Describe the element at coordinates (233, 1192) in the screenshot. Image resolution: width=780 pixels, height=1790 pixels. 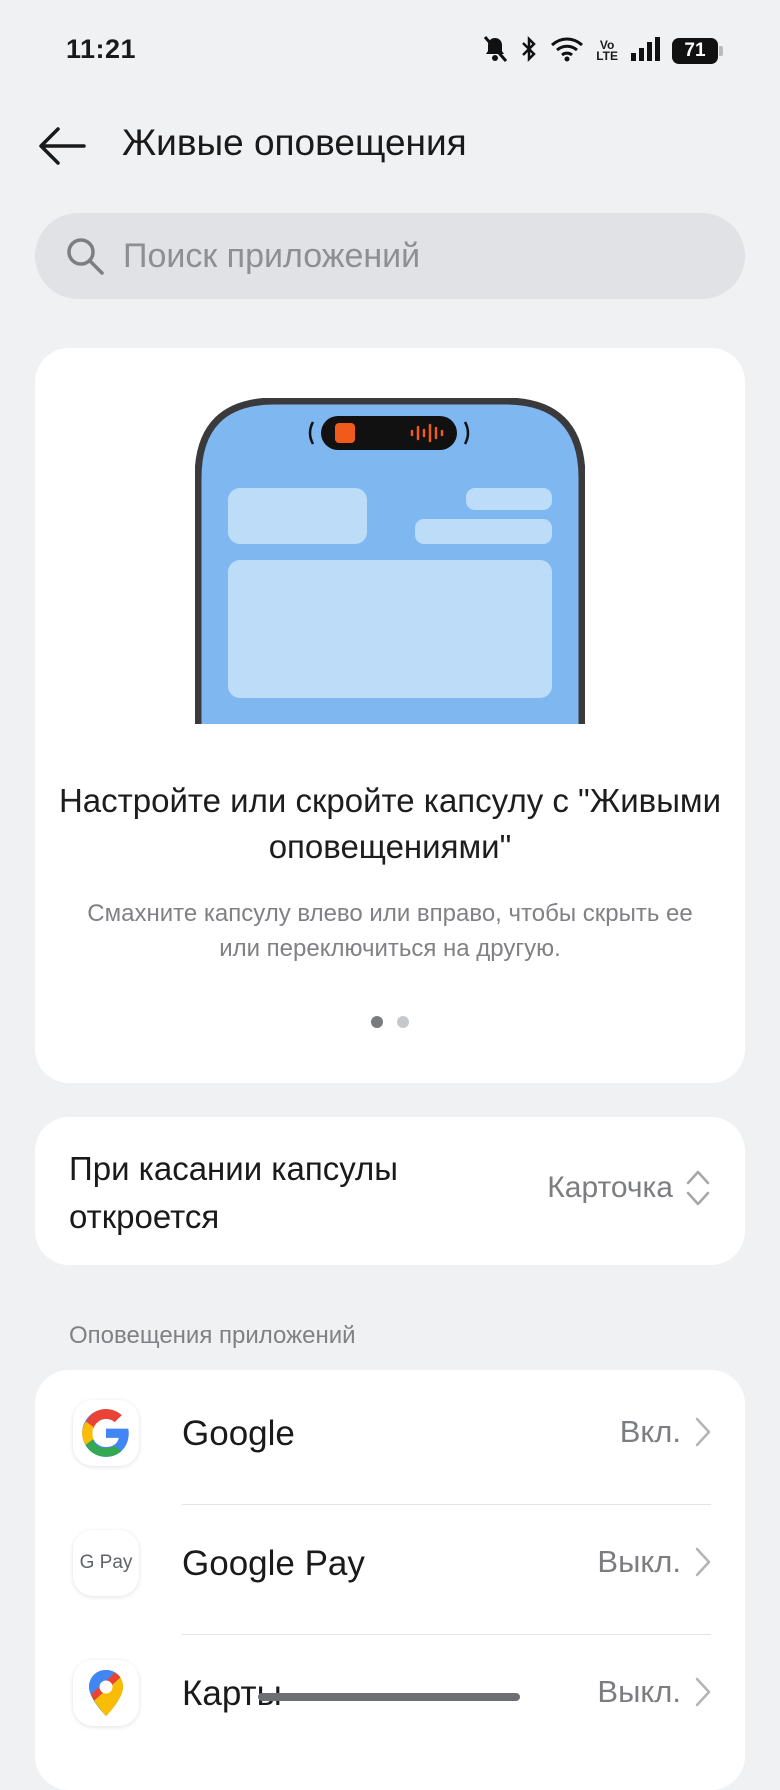
I see `capsule-tap-label: При касании капсулы откроется` at that location.